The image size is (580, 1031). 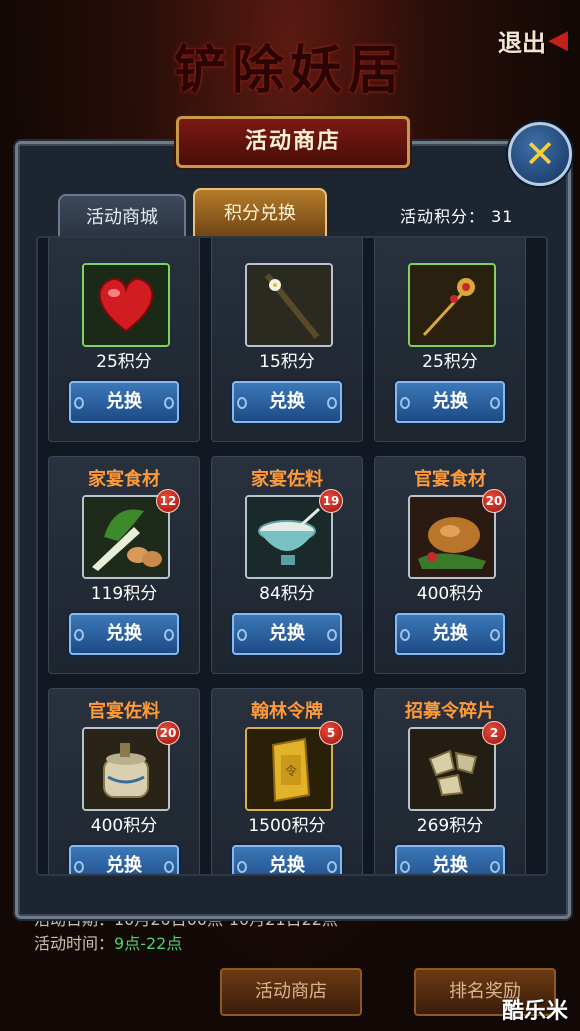 What do you see at coordinates (502, 216) in the screenshot?
I see `points-value: 31` at bounding box center [502, 216].